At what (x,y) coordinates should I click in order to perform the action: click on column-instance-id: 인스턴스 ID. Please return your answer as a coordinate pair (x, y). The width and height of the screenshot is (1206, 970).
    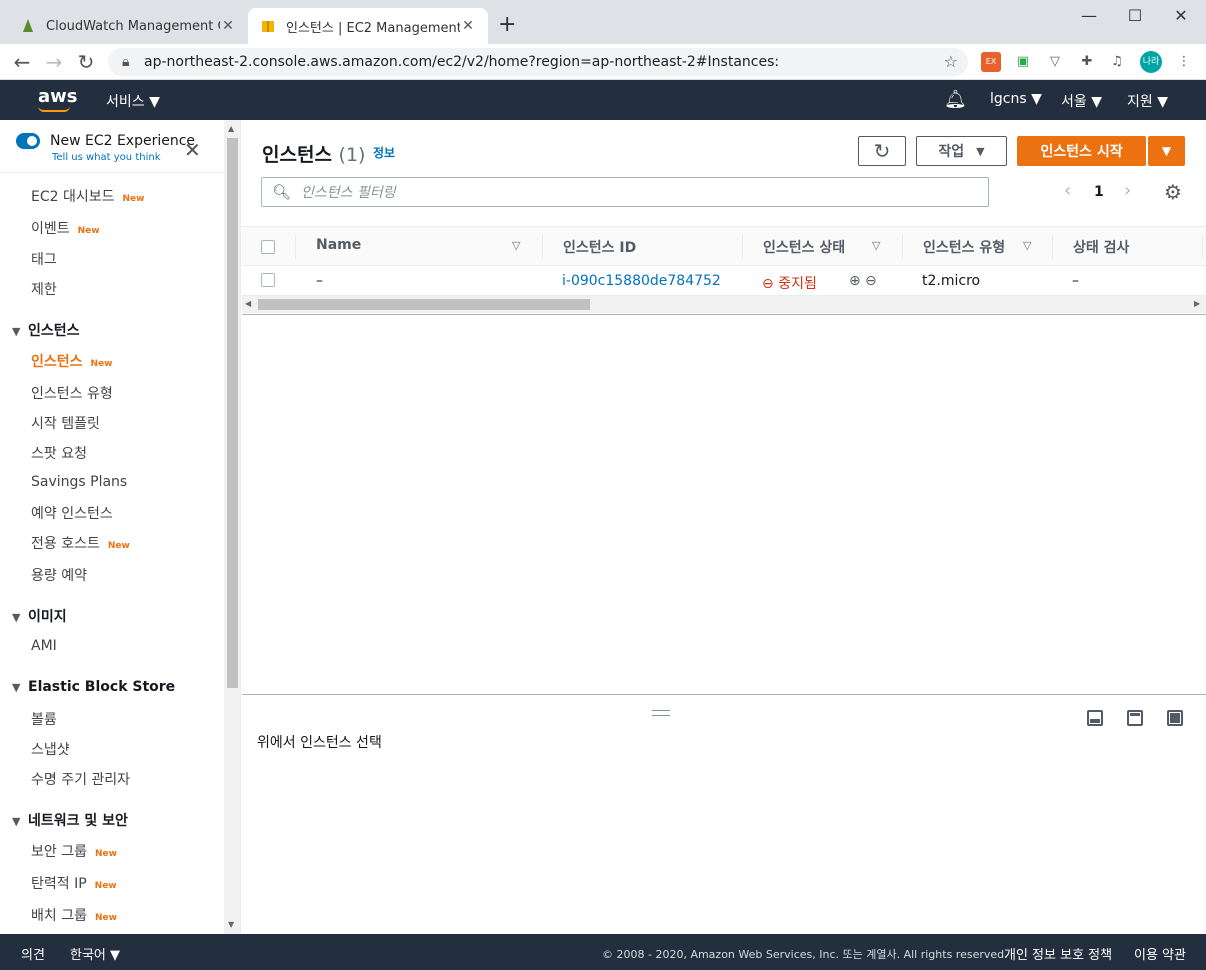
    Looking at the image, I should click on (599, 247).